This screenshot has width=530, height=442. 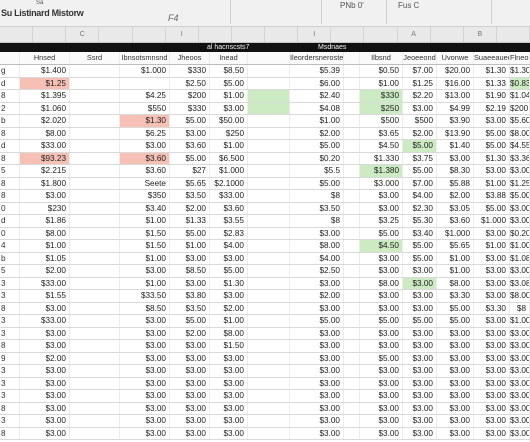 What do you see at coordinates (229, 221) in the screenshot?
I see `data-cell: $3.55` at bounding box center [229, 221].